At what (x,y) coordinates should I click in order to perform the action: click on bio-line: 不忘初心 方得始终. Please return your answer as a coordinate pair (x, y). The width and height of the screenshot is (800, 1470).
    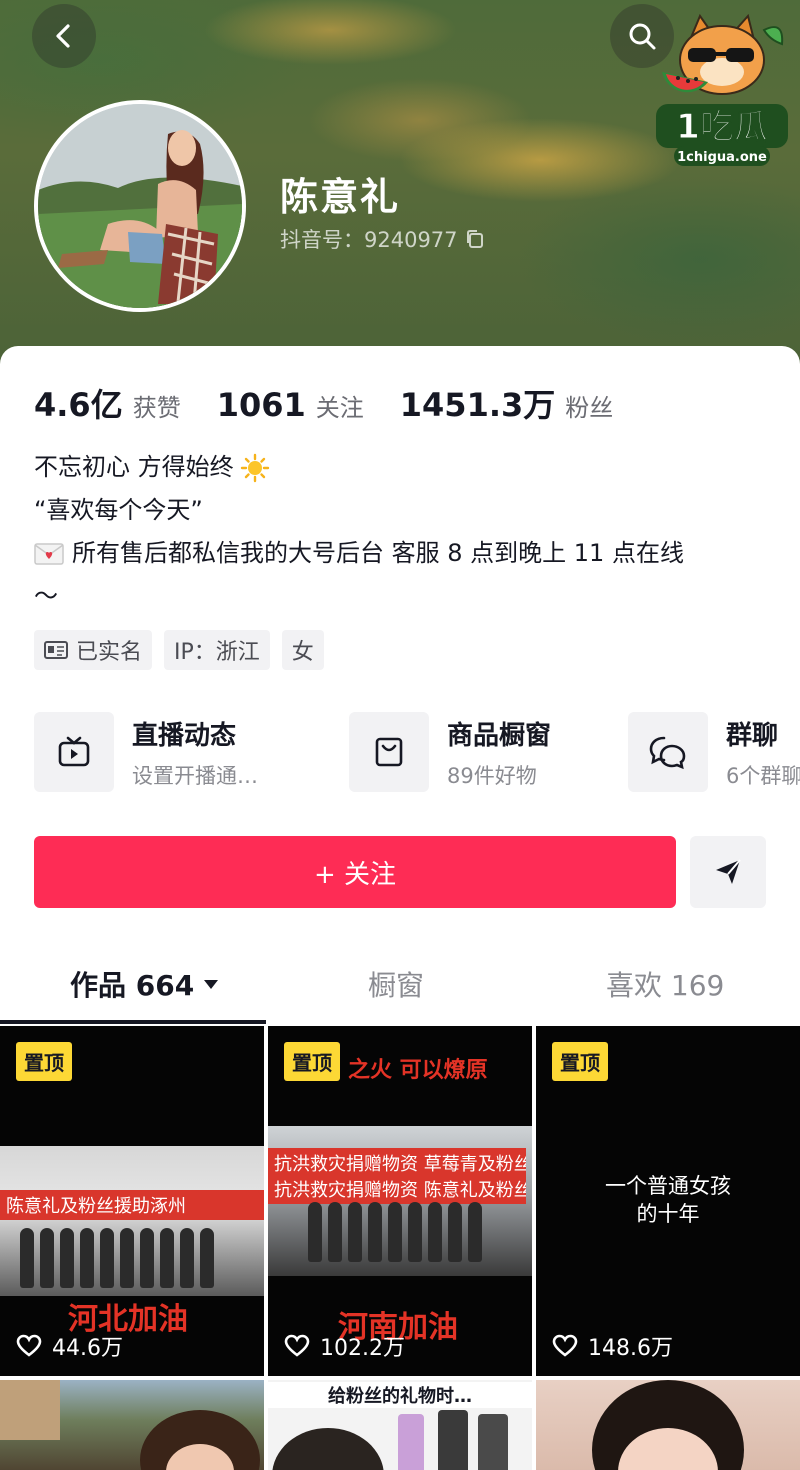
    Looking at the image, I should click on (404, 467).